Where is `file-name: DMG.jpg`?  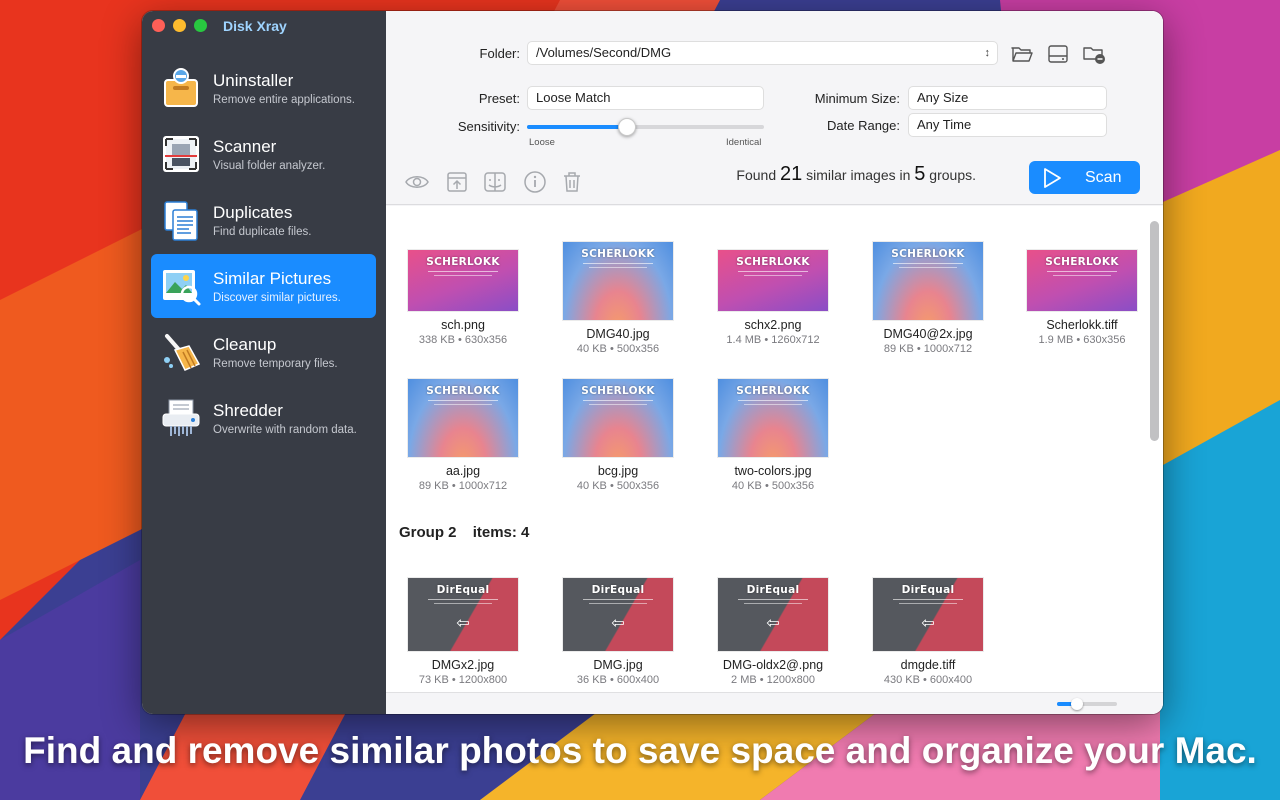 file-name: DMG.jpg is located at coordinates (618, 665).